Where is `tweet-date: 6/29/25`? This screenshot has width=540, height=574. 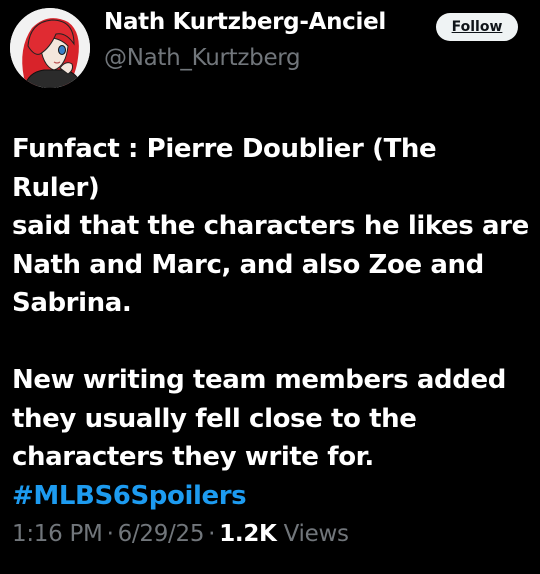
tweet-date: 6/29/25 is located at coordinates (161, 534).